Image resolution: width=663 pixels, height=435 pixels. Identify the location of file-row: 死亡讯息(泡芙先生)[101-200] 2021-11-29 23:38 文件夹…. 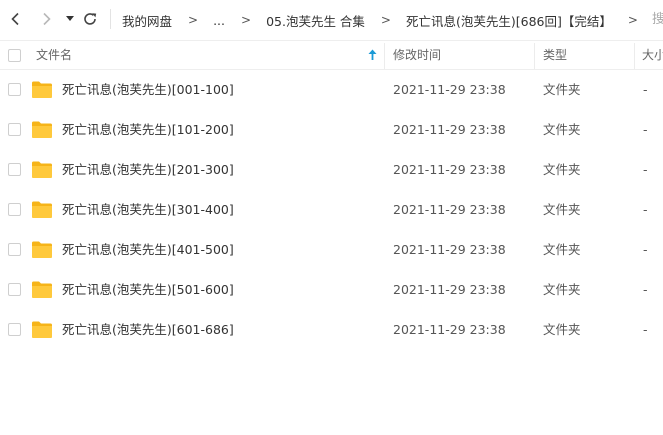
(331, 130).